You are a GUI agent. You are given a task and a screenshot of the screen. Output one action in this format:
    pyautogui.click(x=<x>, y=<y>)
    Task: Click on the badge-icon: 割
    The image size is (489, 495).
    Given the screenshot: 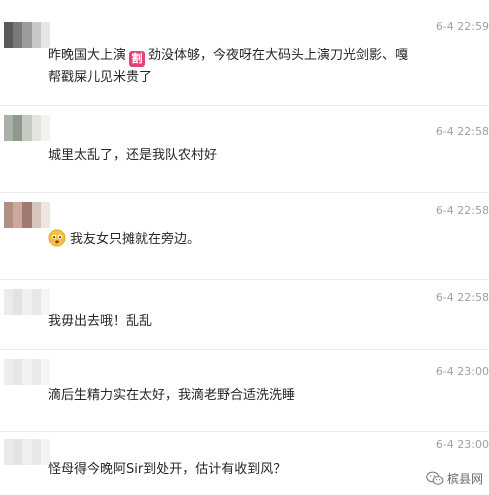 What is the action you would take?
    pyautogui.click(x=137, y=59)
    